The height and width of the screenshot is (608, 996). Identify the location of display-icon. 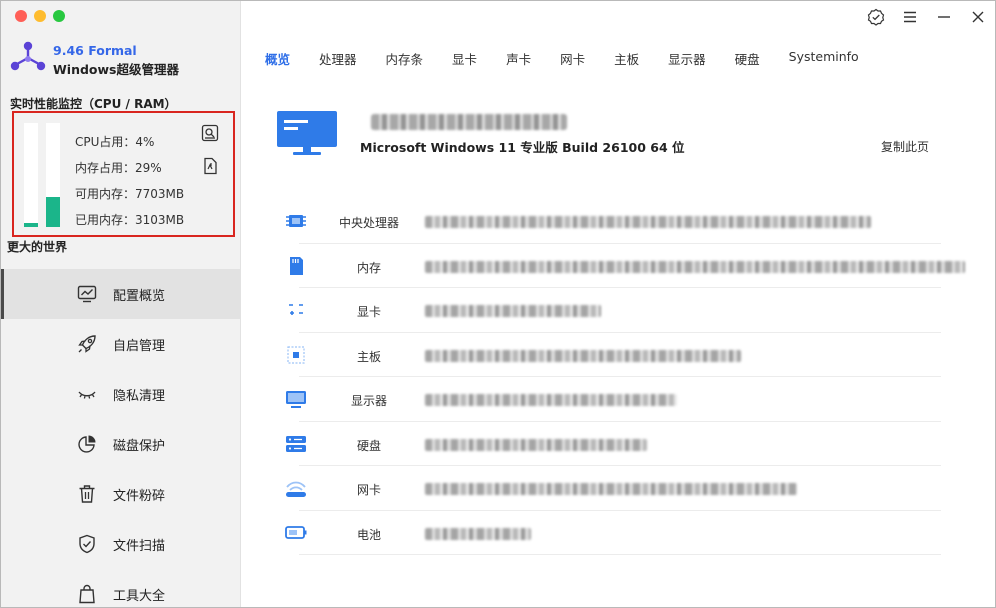
(296, 399).